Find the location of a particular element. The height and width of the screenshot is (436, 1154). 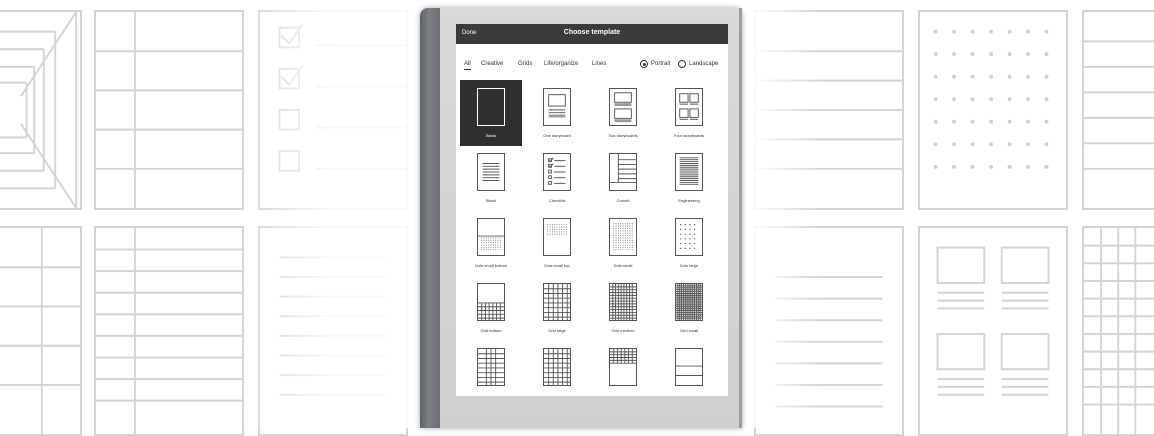

grid-icon is located at coordinates (1119, 331).